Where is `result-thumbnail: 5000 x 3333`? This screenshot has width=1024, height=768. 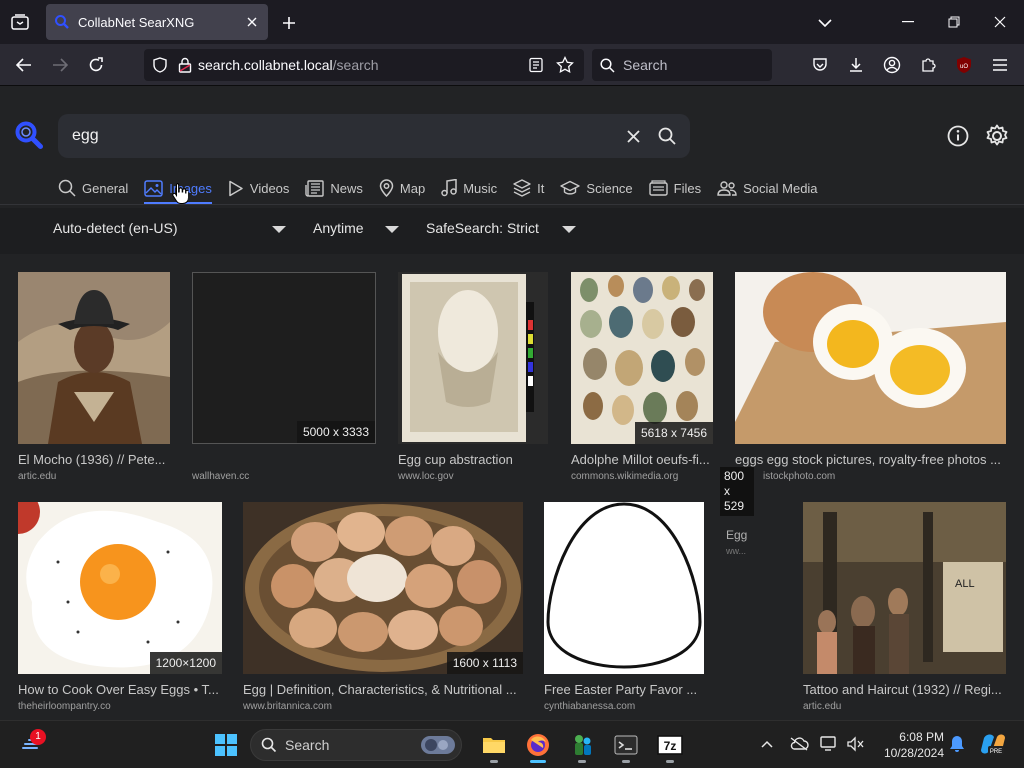
result-thumbnail: 5000 x 3333 is located at coordinates (284, 358).